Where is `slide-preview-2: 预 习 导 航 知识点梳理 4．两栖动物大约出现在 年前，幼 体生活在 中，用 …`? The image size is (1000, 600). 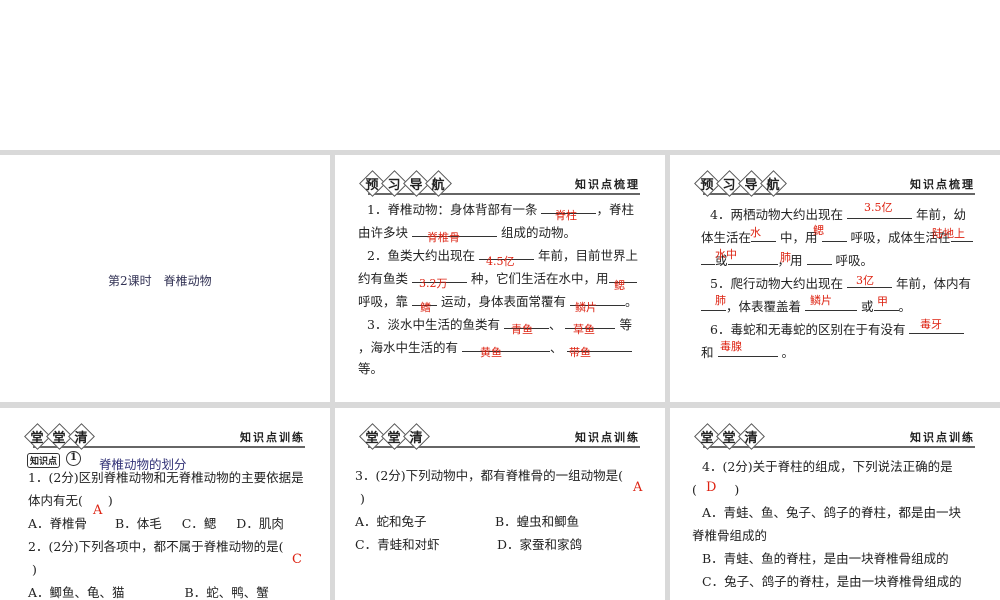
slide-preview-2: 预 习 导 航 知识点梳理 4．两栖动物大约出现在 年前，幼 体生活在 中，用 … is located at coordinates (835, 278).